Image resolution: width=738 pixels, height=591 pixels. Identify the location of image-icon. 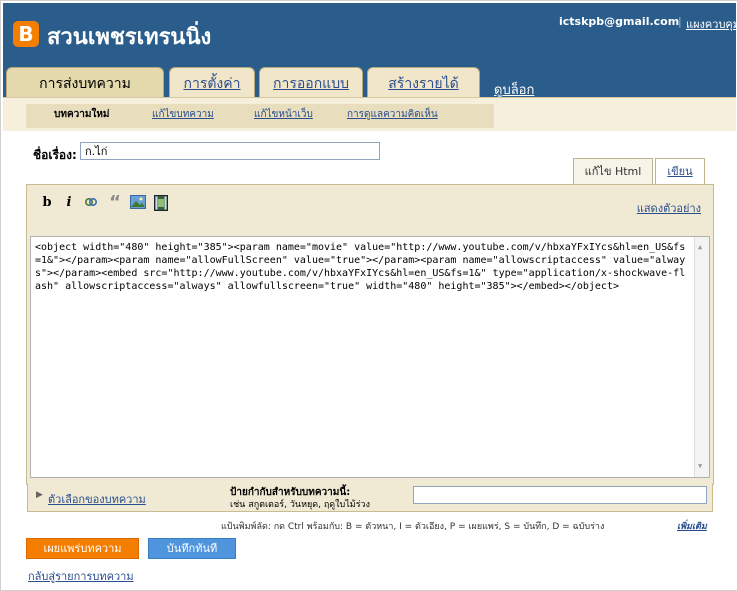
(138, 203).